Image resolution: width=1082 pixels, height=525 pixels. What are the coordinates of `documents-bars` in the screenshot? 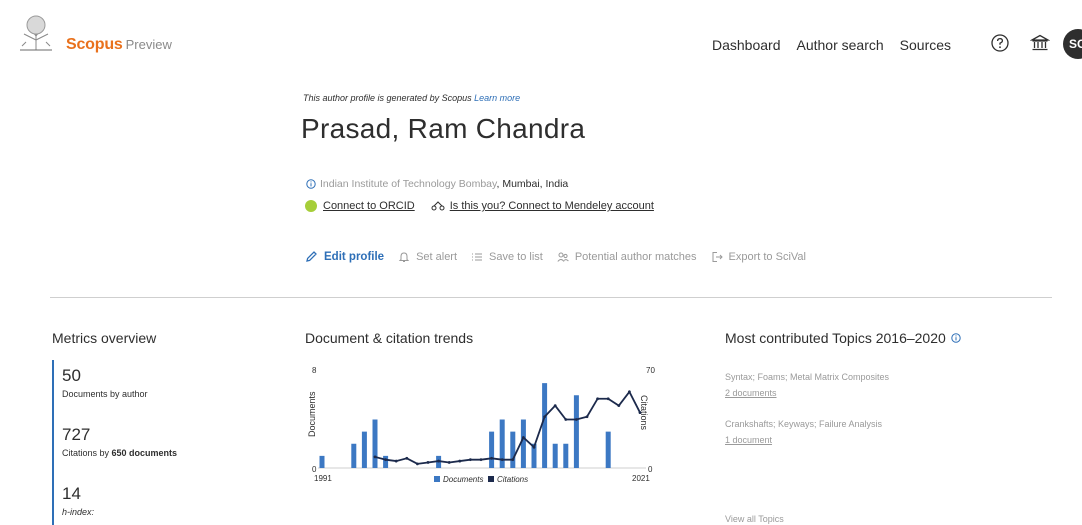 It's located at (465, 425).